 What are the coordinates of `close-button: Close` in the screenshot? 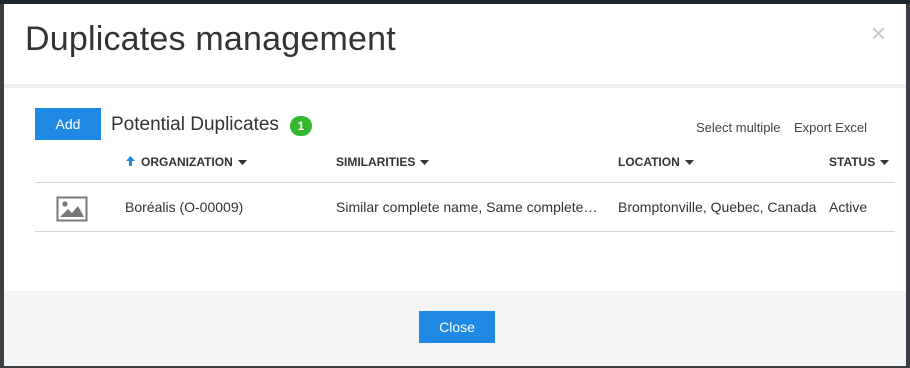 It's located at (457, 327).